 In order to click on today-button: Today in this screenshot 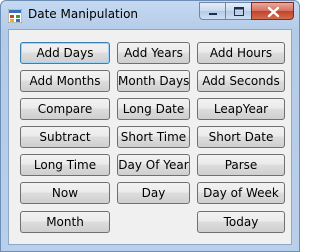, I will do `click(241, 222)`.